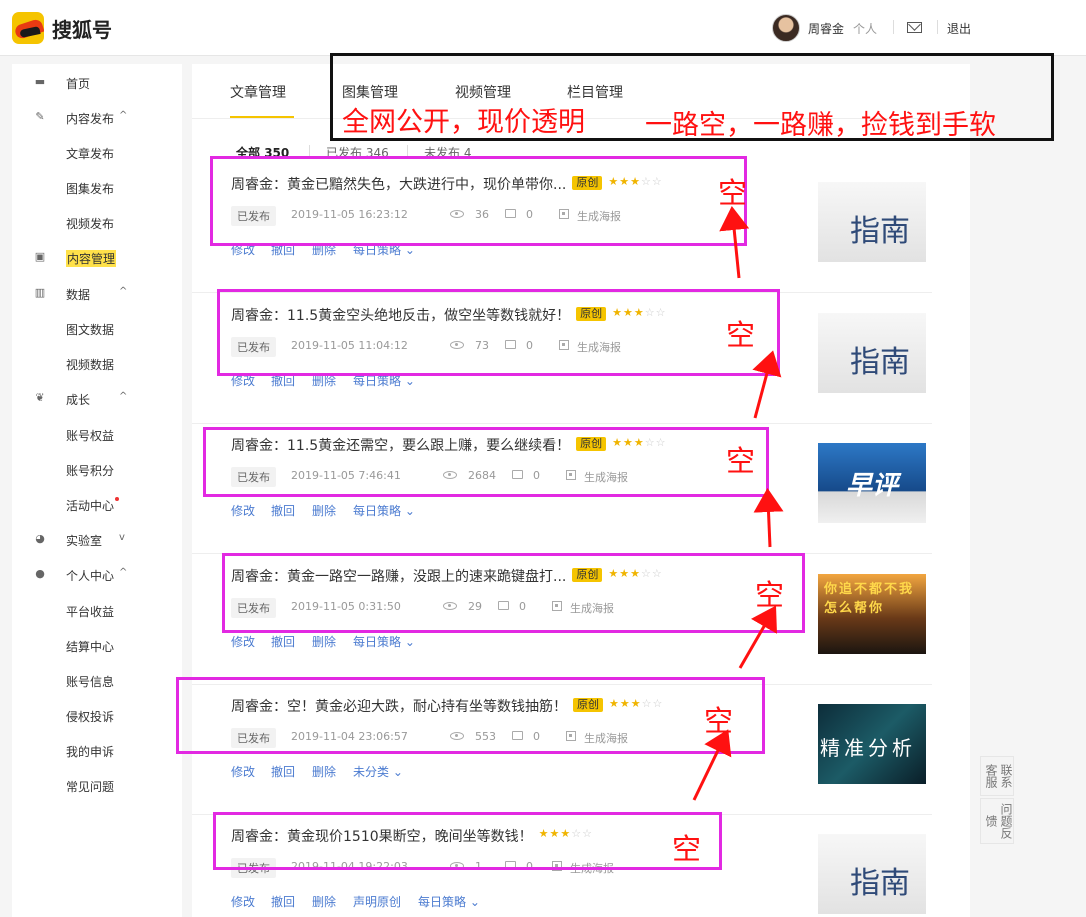 Image resolution: width=1086 pixels, height=917 pixels. I want to click on pencil-icon: ✎, so click(40, 116).